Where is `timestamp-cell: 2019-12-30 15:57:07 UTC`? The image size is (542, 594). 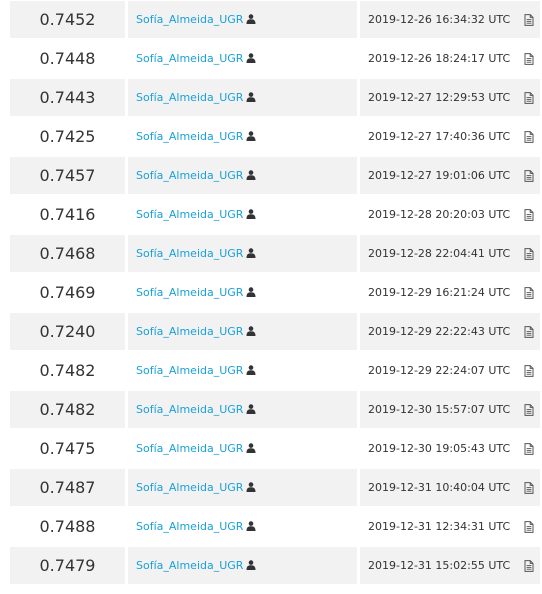 timestamp-cell: 2019-12-30 15:57:07 UTC is located at coordinates (450, 409).